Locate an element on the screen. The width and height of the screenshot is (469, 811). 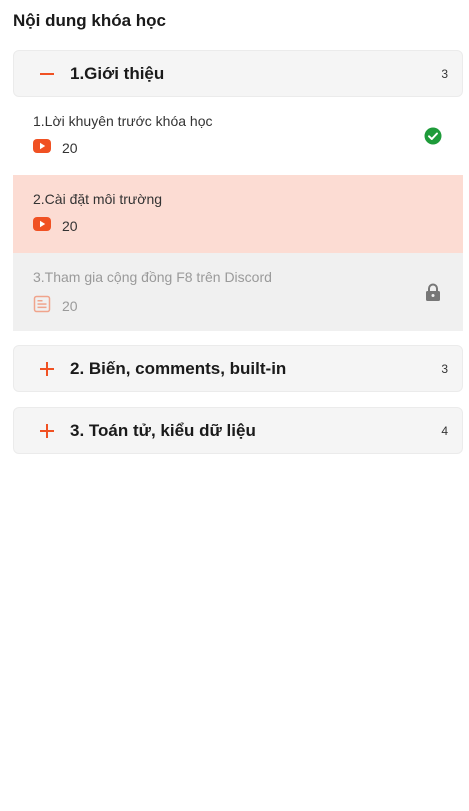
section-3: 3. Toán tử, kiểu dữ liệu 4 is located at coordinates (238, 430).